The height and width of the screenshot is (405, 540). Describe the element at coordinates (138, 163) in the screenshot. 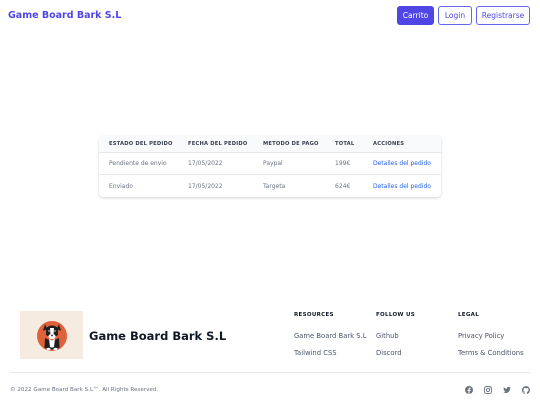

I see `order-status: Pendiente de envio` at that location.